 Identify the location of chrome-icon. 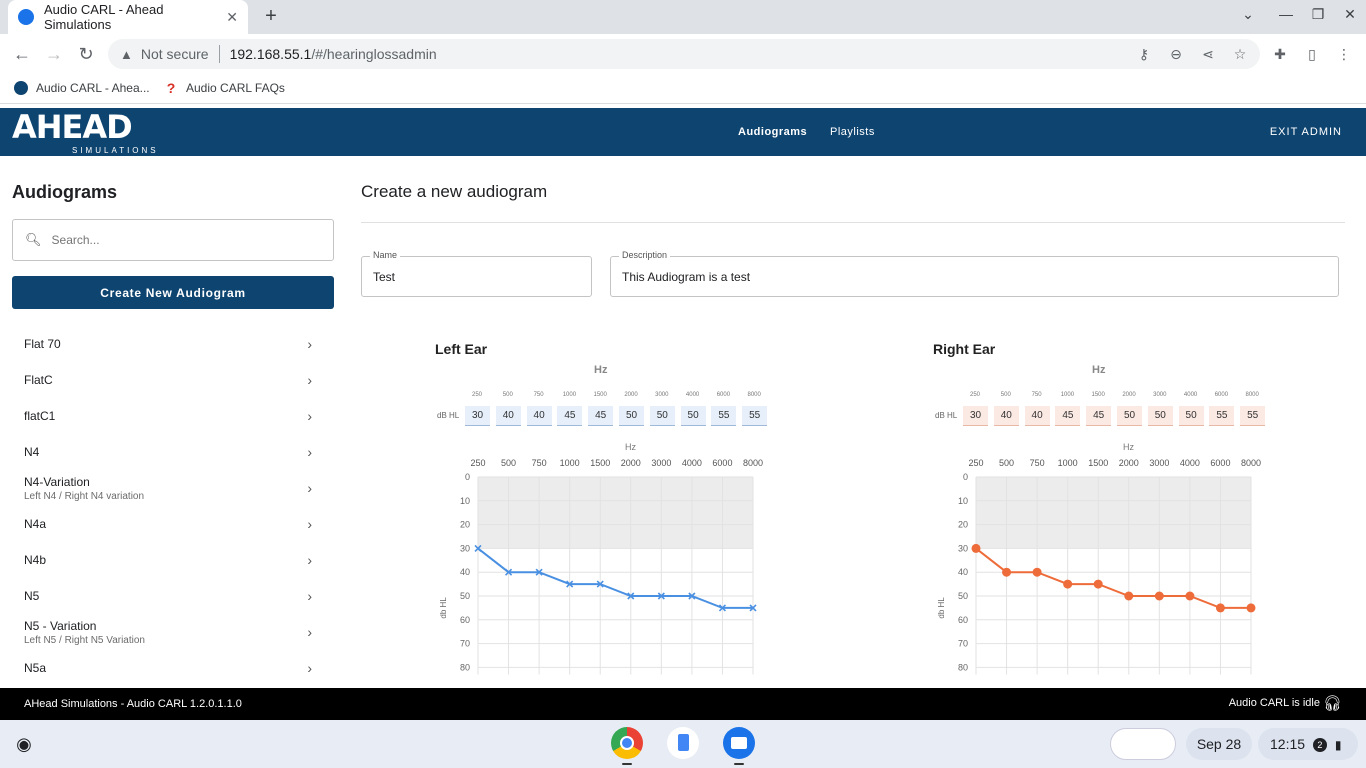
(627, 743).